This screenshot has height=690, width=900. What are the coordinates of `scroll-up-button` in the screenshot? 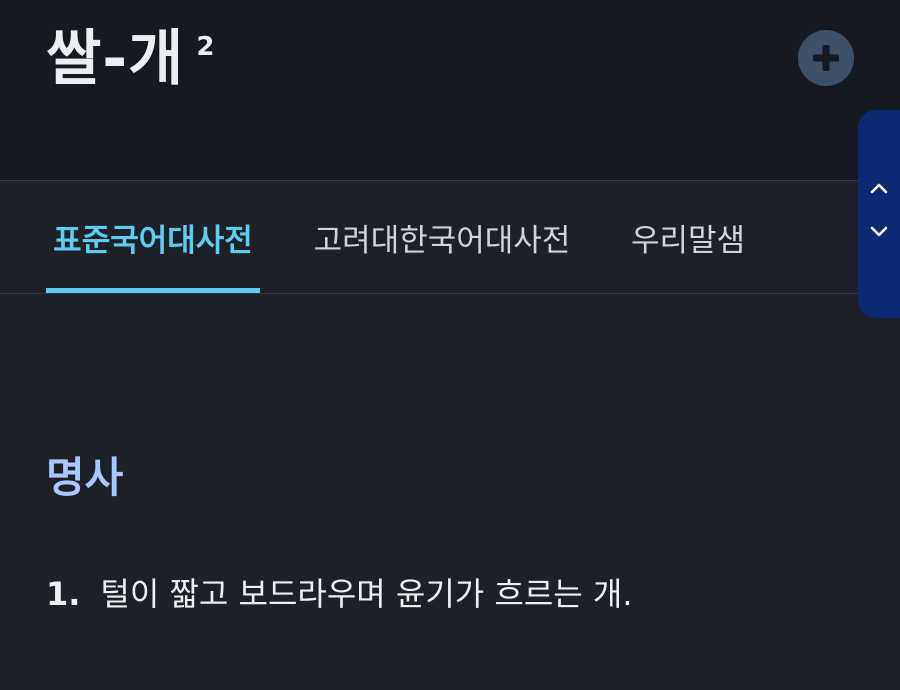 It's located at (879, 189).